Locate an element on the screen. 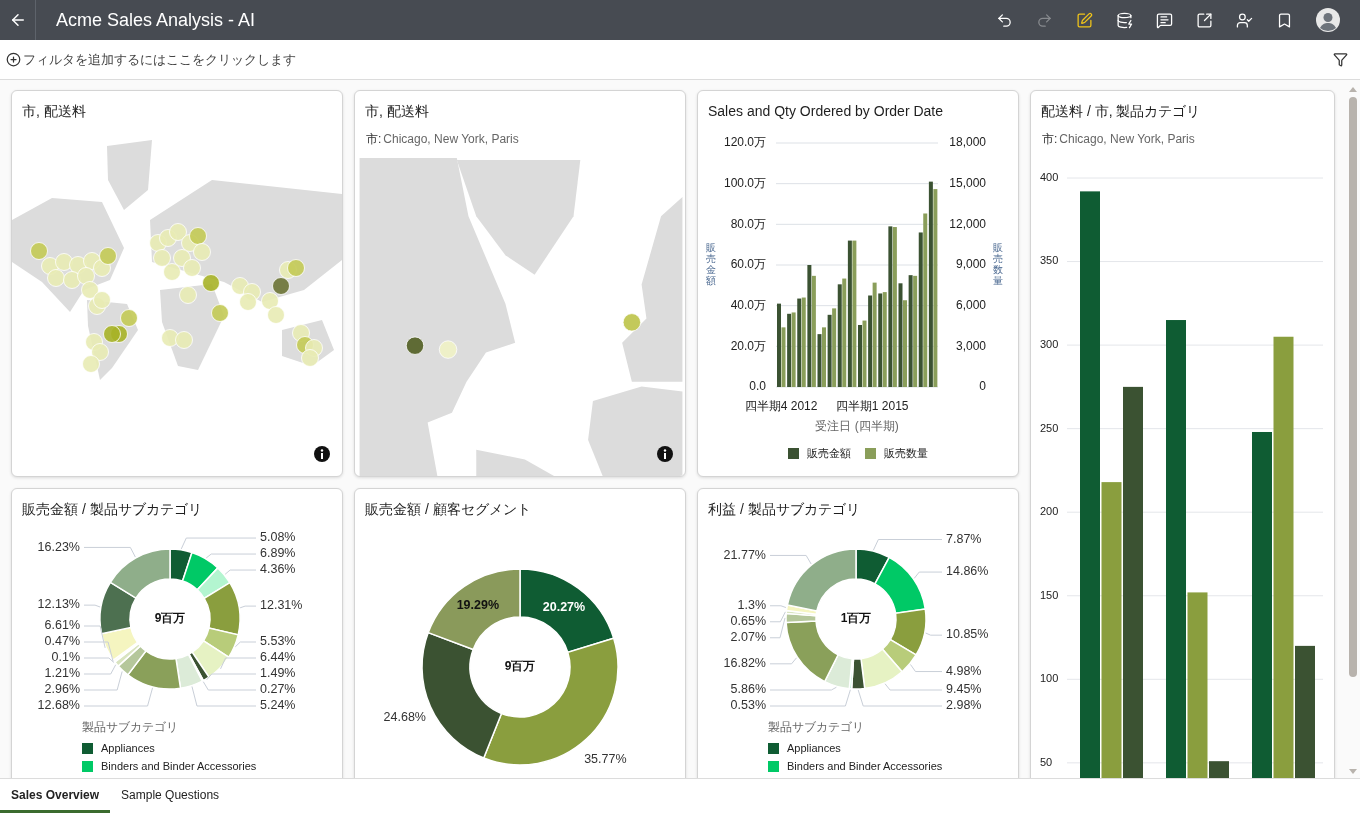 This screenshot has height=813, width=1360. axis-label: 120.0万 is located at coordinates (744, 142).